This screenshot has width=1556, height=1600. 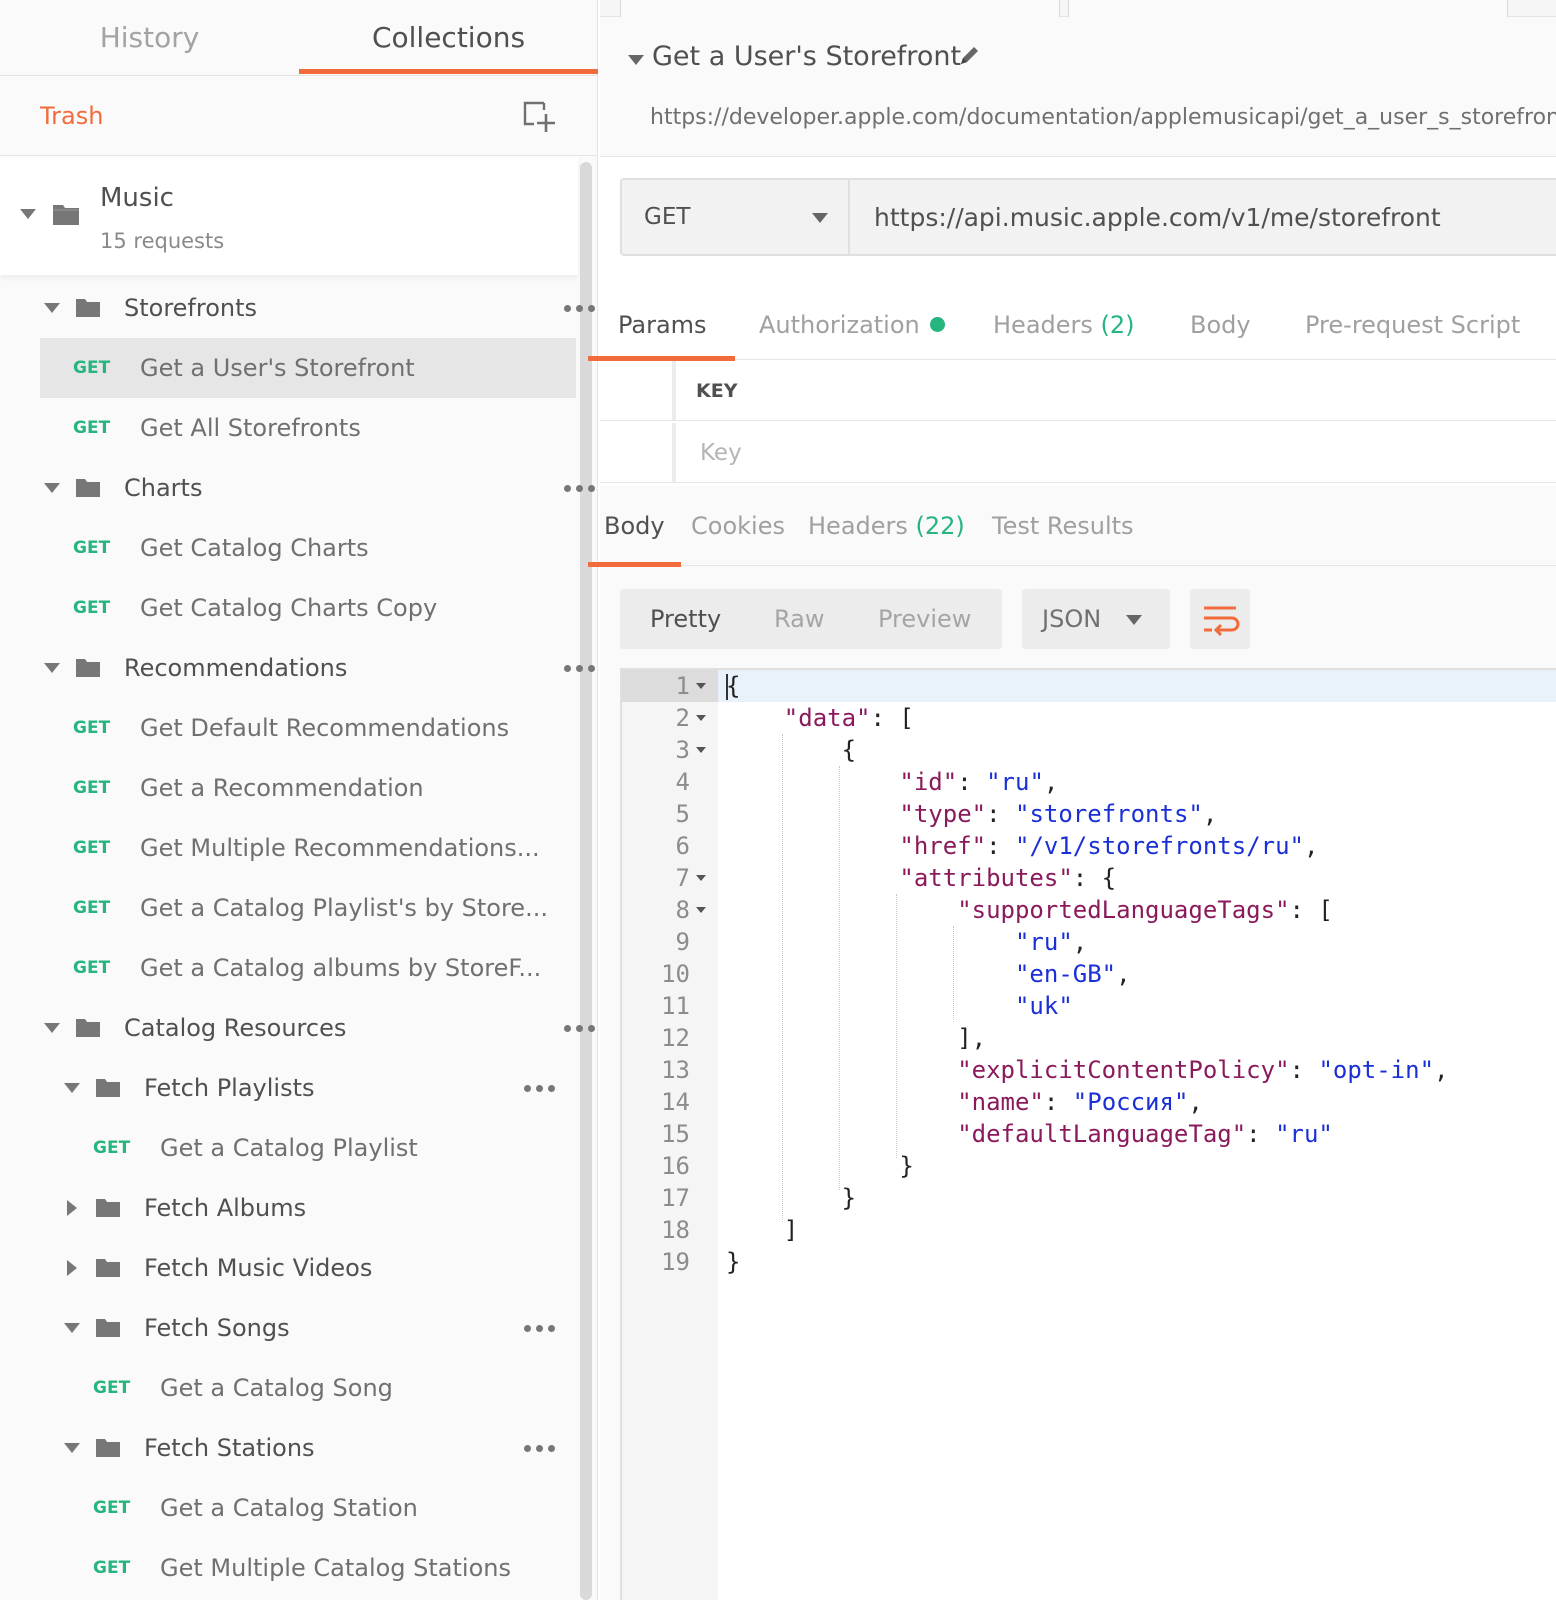 I want to click on tab-body: Body, so click(x=1220, y=325).